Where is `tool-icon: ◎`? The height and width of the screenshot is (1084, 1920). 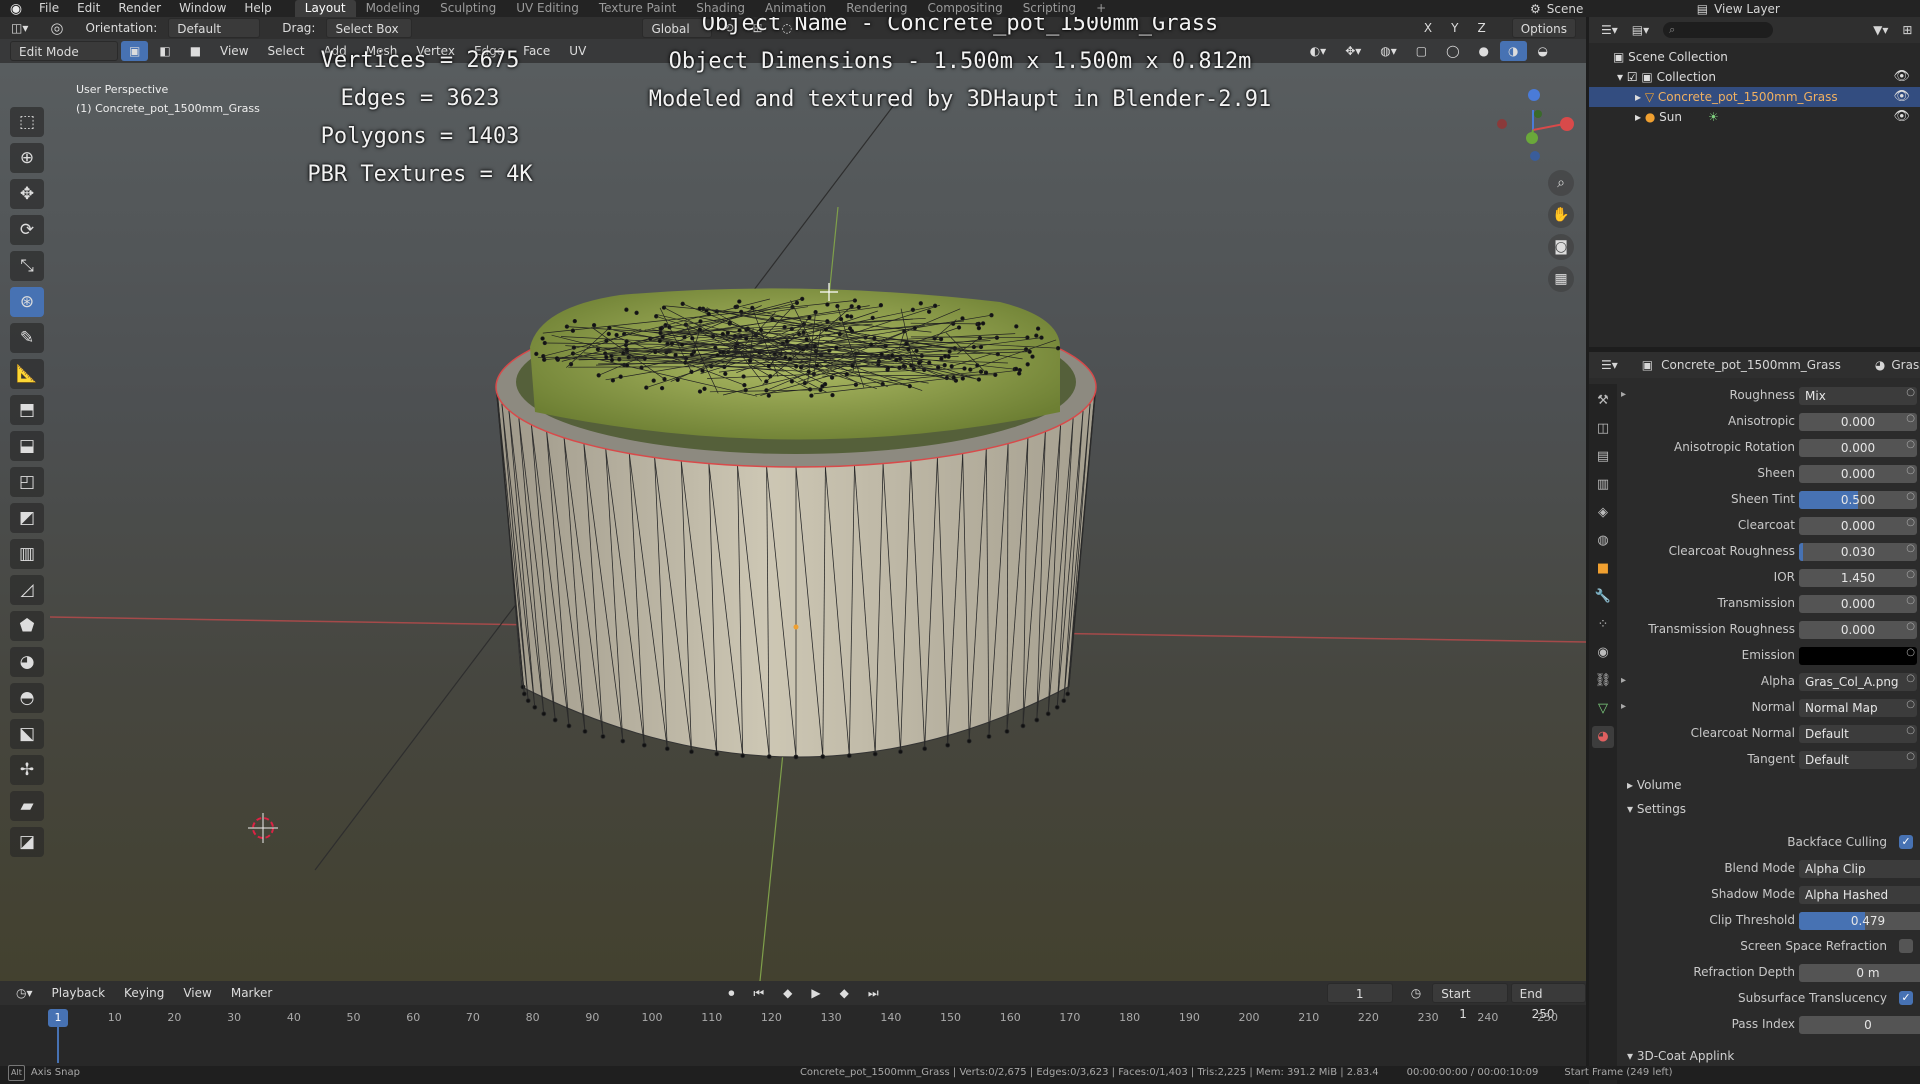 tool-icon: ◎ is located at coordinates (56, 28).